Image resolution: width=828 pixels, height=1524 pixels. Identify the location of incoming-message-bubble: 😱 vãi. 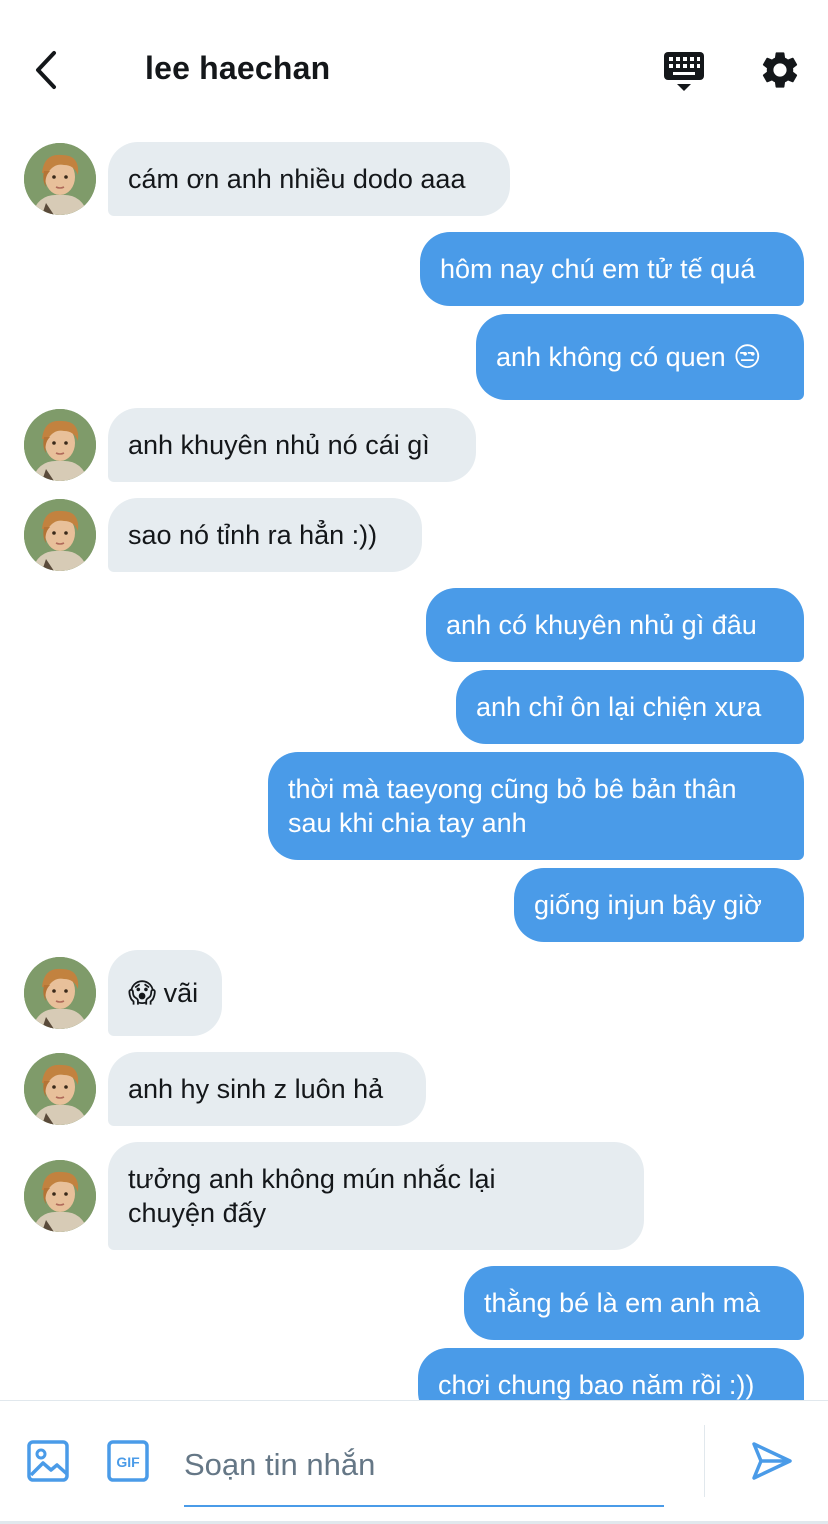
(165, 993).